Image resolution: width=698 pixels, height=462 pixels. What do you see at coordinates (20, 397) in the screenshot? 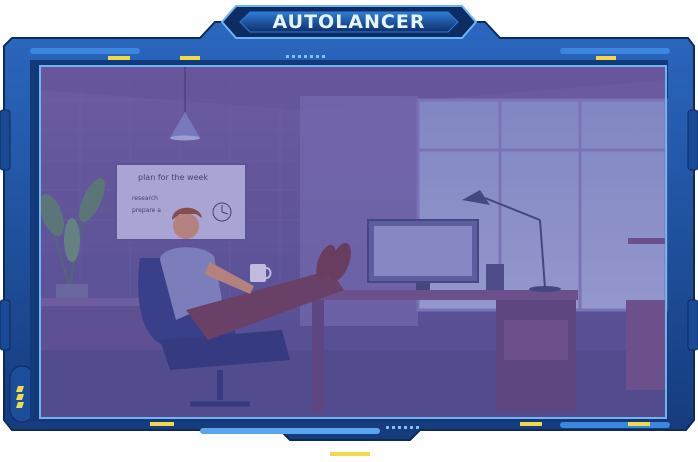
I see `stripes-icon` at bounding box center [20, 397].